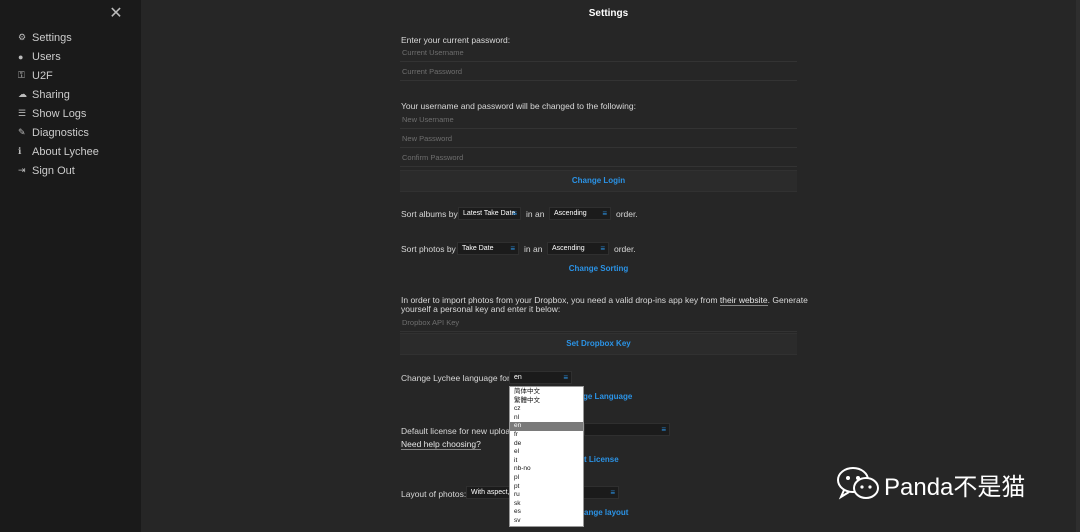 The image size is (1080, 532). What do you see at coordinates (598, 119) in the screenshot?
I see `new-username-field: New Username` at bounding box center [598, 119].